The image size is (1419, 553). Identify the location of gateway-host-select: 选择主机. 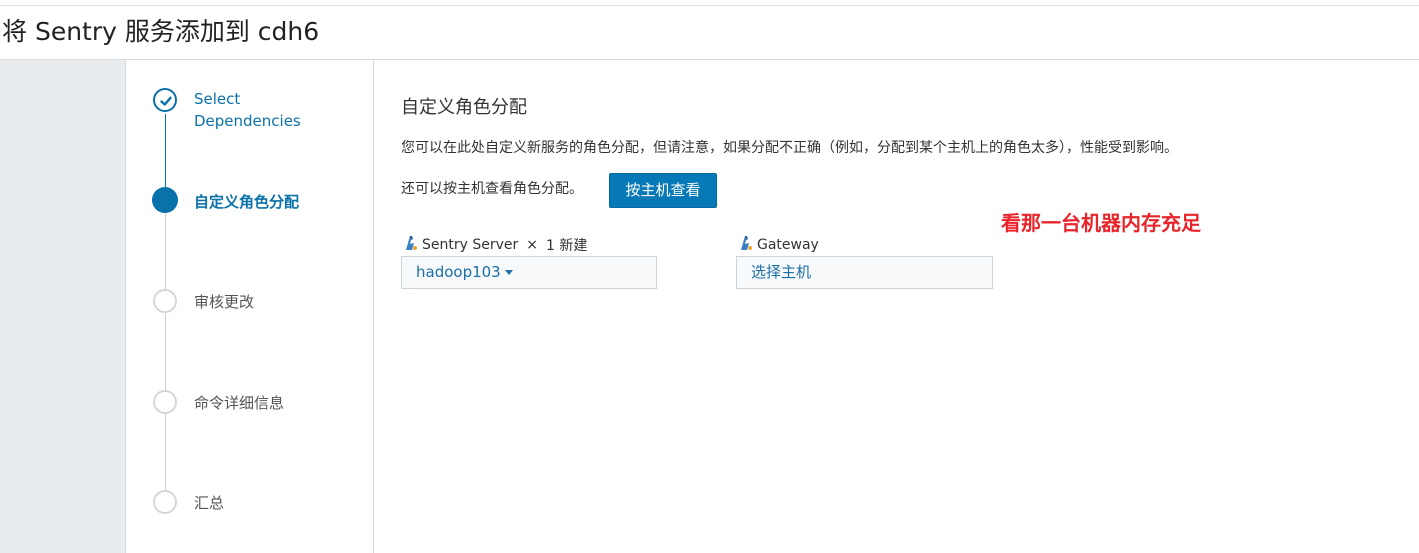
(864, 272).